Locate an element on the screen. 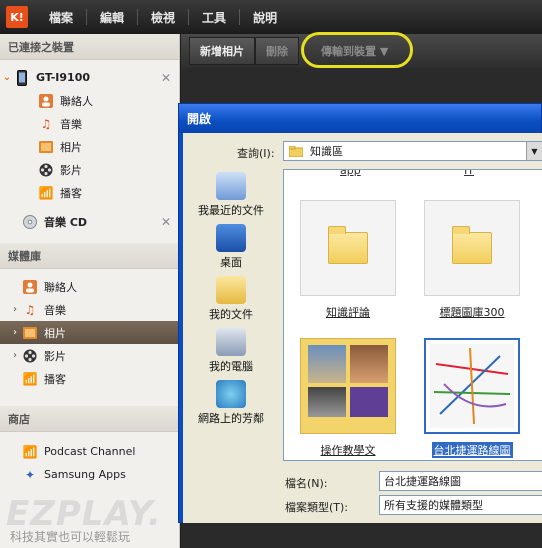 Image resolution: width=542 pixels, height=548 pixels. file-item: 操作教學文 is located at coordinates (348, 398).